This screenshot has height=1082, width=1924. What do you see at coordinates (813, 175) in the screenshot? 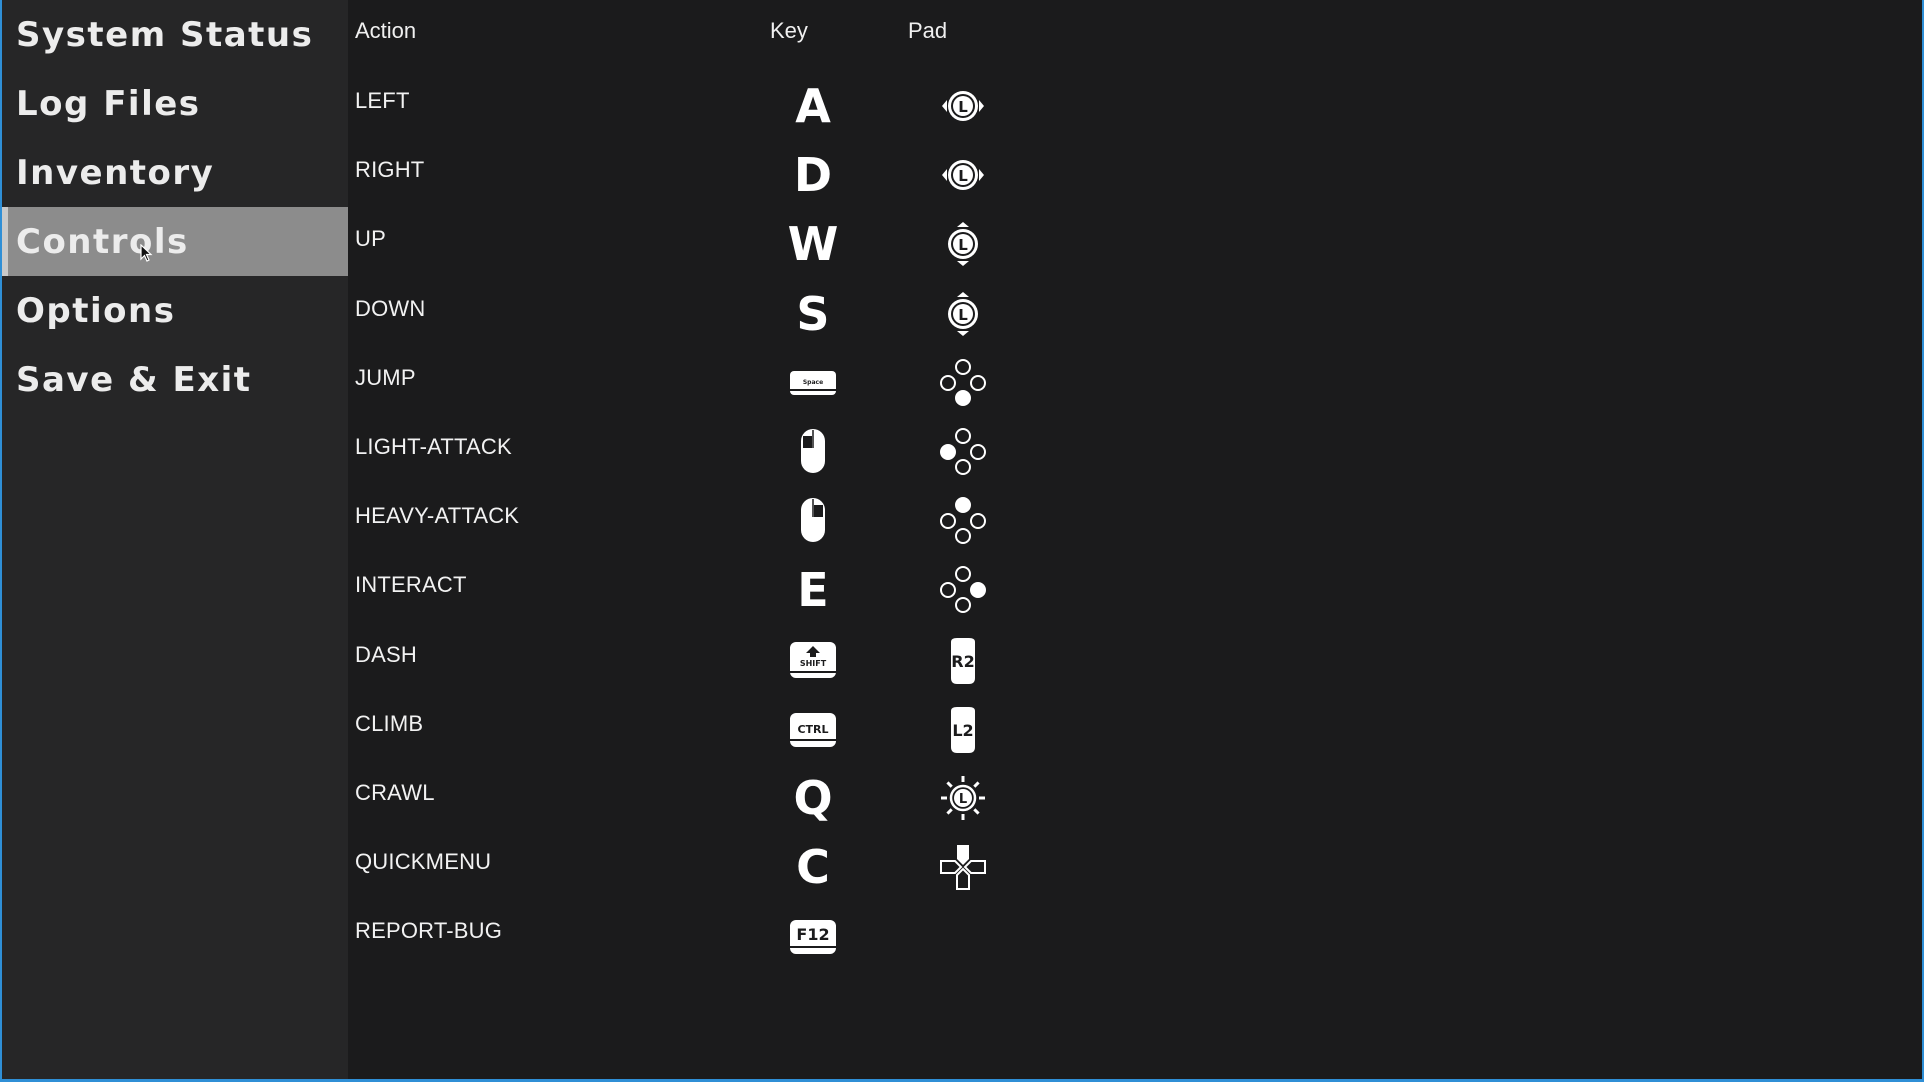
I see `key-binding: D` at bounding box center [813, 175].